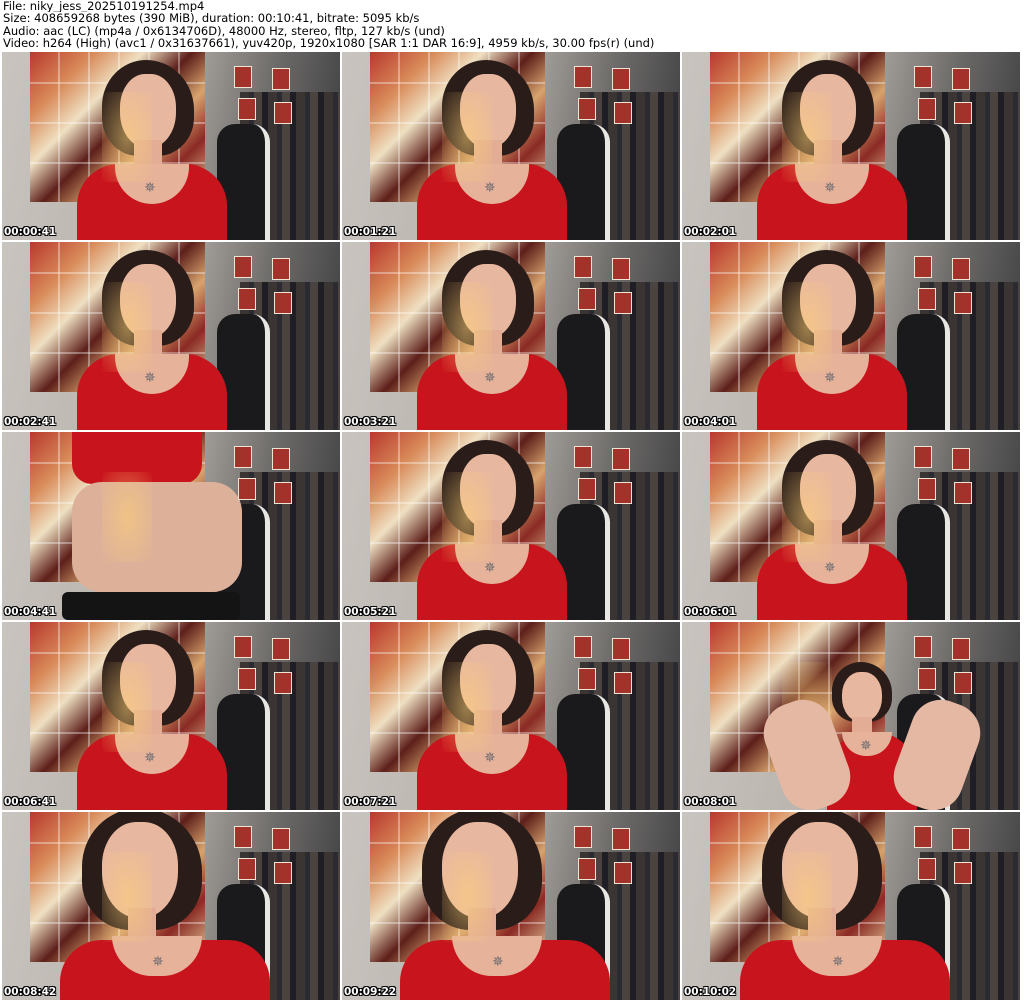 This screenshot has width=1024, height=1003. What do you see at coordinates (370, 612) in the screenshot?
I see `timestamp-label: 00:05:21` at bounding box center [370, 612].